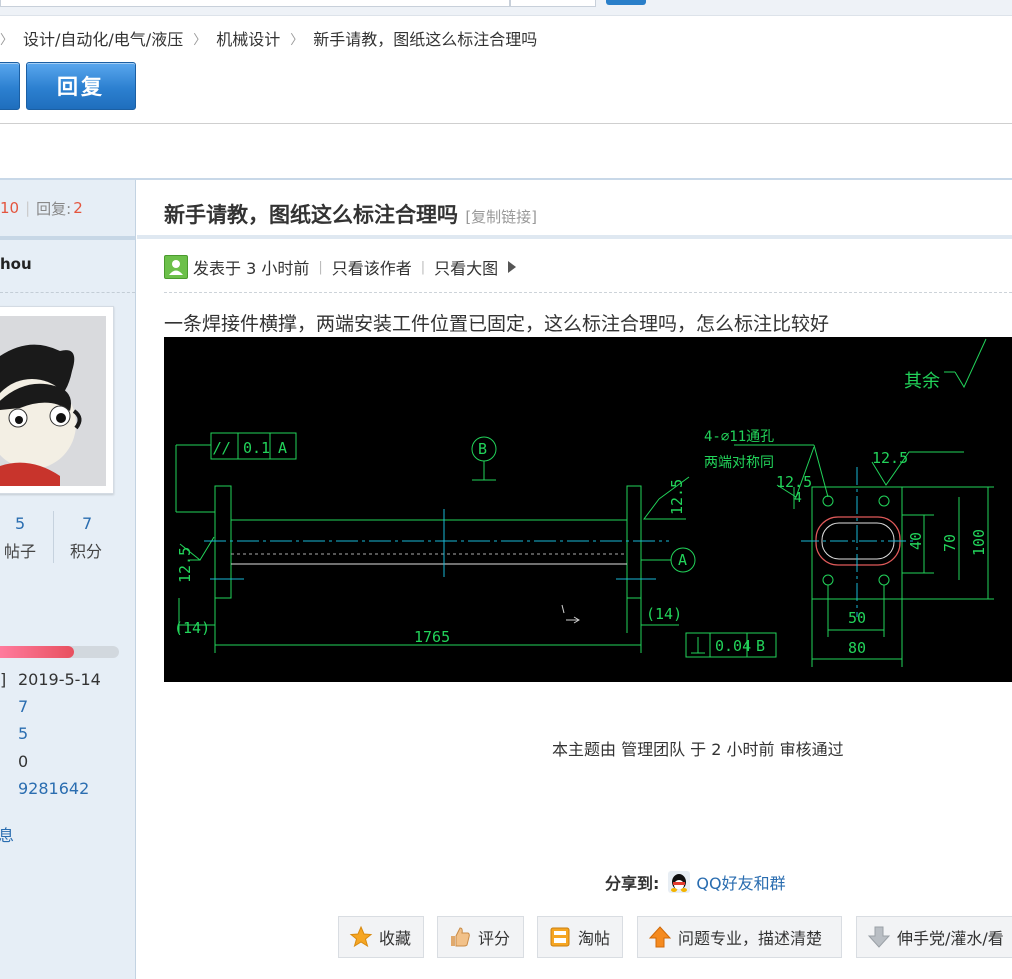 The width and height of the screenshot is (1012, 979). What do you see at coordinates (192, 628) in the screenshot?
I see `drawing-dim-14a: (14)` at bounding box center [192, 628].